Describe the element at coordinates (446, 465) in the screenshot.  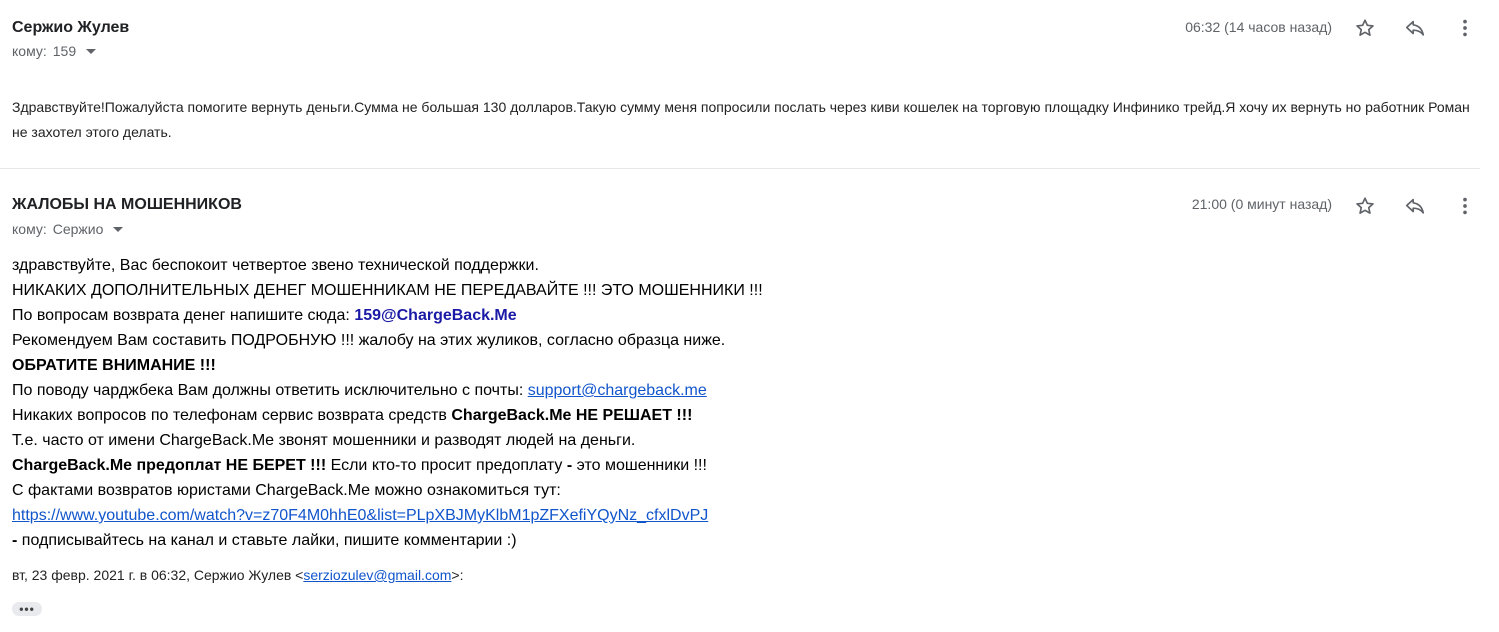
I see `prepay-text: Если кто-то просит предоплату` at that location.